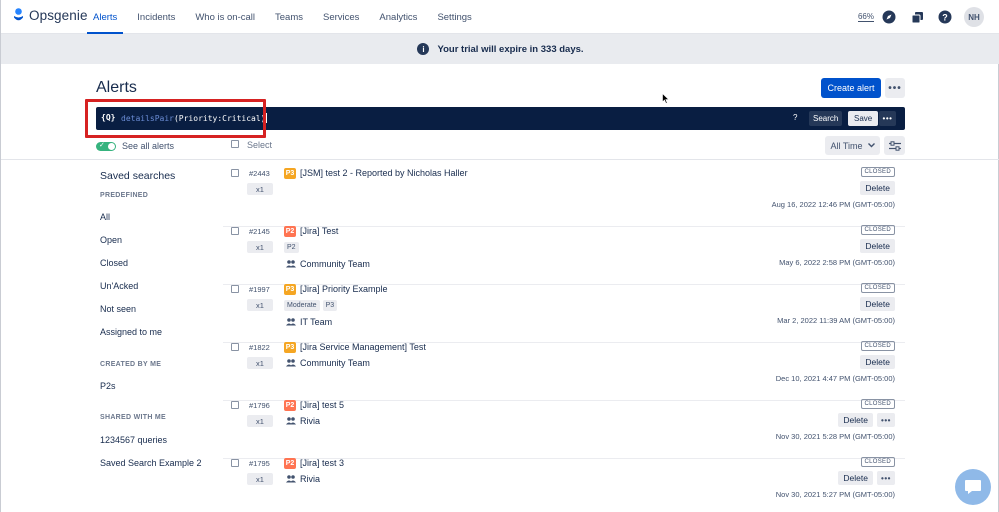  Describe the element at coordinates (133, 440) in the screenshot. I see `saved-search-1234567-queries: 1234567 queries` at that location.